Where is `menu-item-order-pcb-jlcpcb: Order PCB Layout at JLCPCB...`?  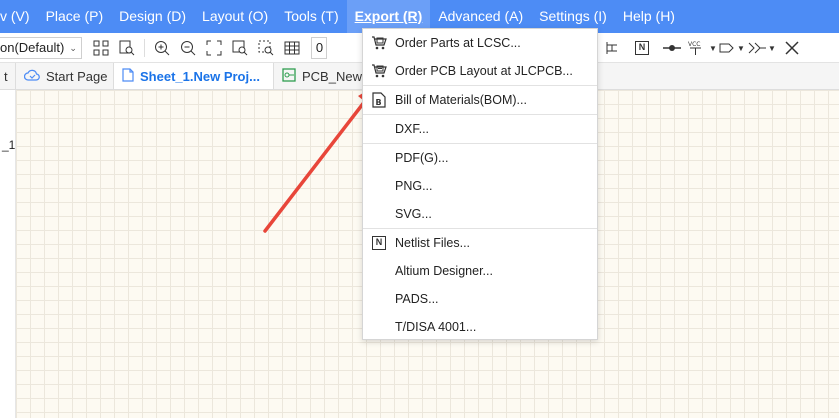
menu-item-order-pcb-jlcpcb: Order PCB Layout at JLCPCB... is located at coordinates (480, 71).